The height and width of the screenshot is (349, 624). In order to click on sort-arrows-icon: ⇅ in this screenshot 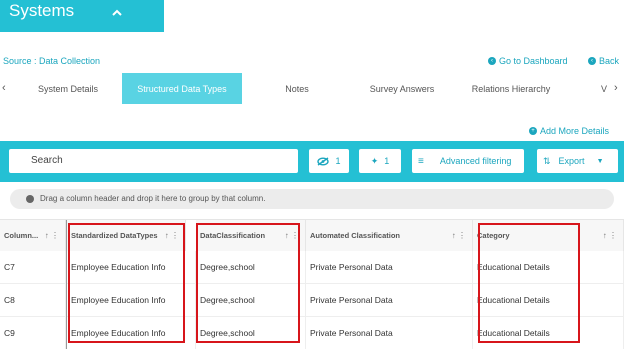, I will do `click(547, 160)`.